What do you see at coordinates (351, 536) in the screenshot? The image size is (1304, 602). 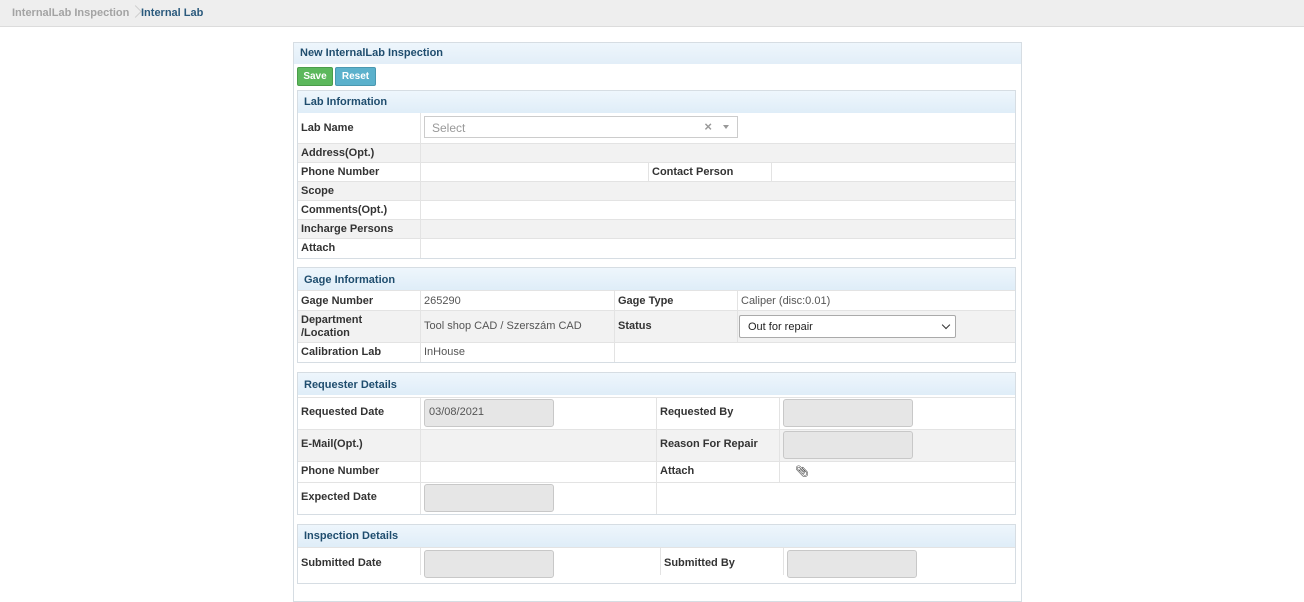 I see `inspection-details-title: Inspection Details` at bounding box center [351, 536].